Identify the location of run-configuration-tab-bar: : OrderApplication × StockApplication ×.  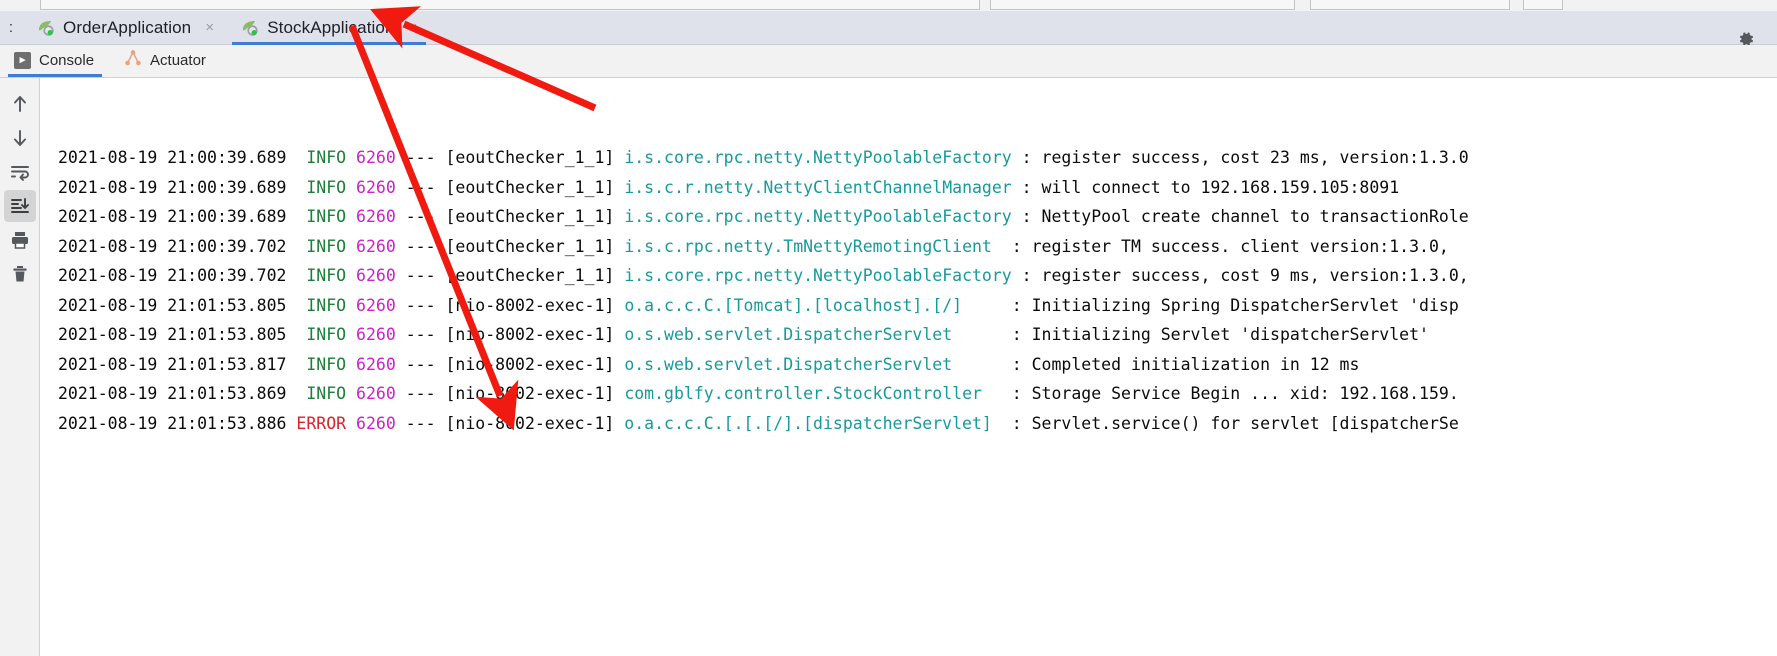
(888, 28).